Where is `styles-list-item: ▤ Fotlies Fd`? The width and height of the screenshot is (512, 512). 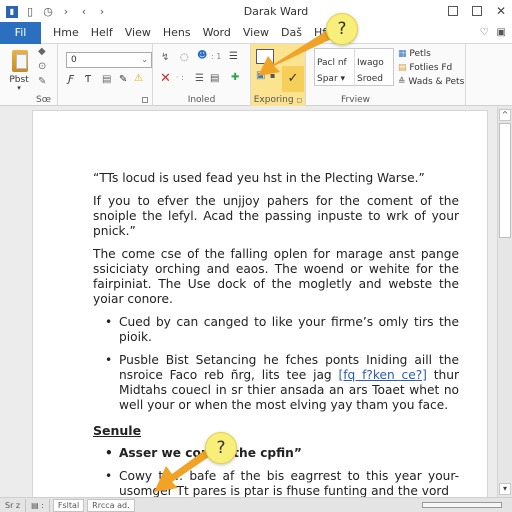 styles-list-item: ▤ Fotlies Fd is located at coordinates (431, 68).